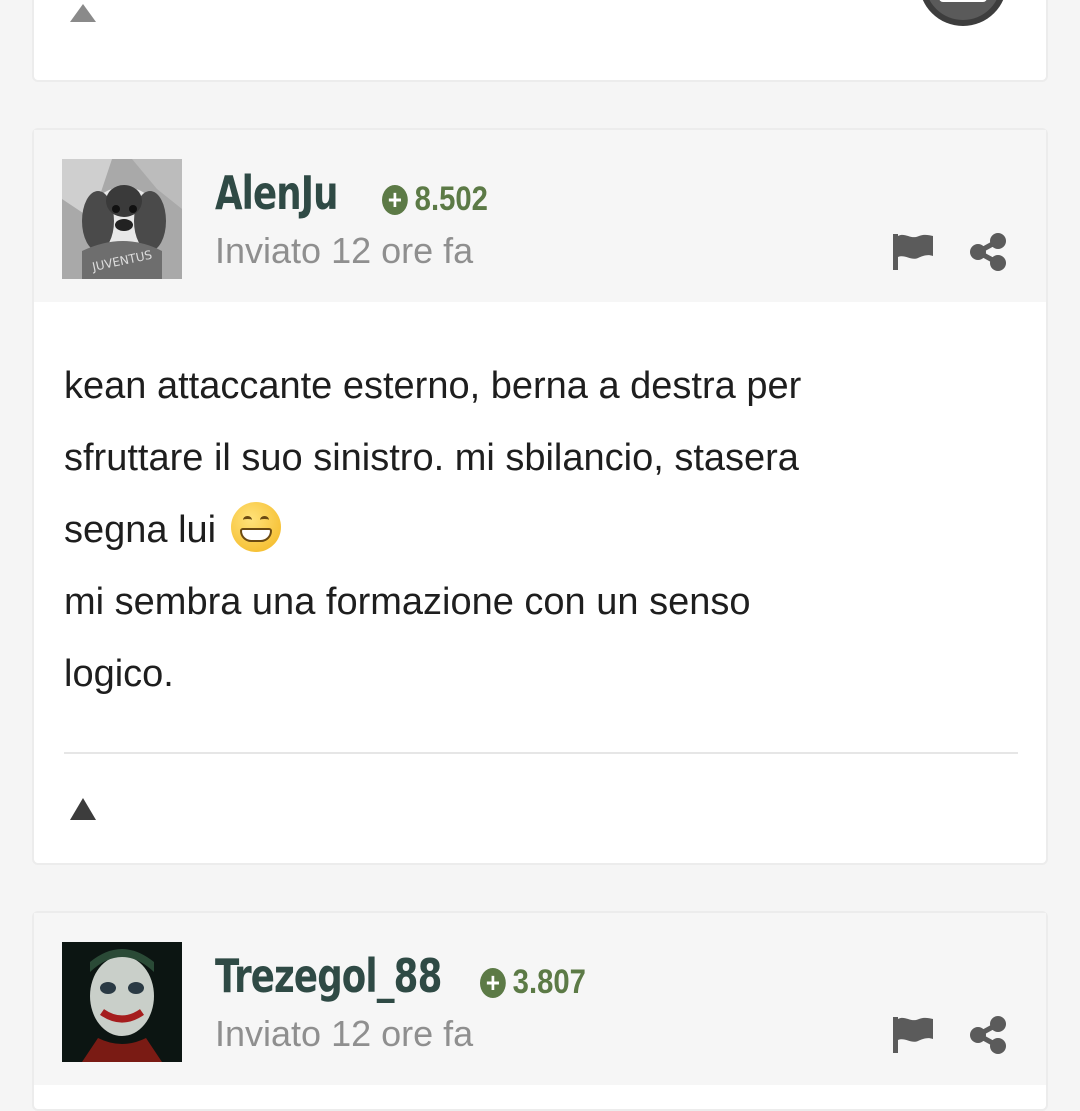 The height and width of the screenshot is (1111, 1080). Describe the element at coordinates (540, 41) in the screenshot. I see `previous-post-card` at that location.